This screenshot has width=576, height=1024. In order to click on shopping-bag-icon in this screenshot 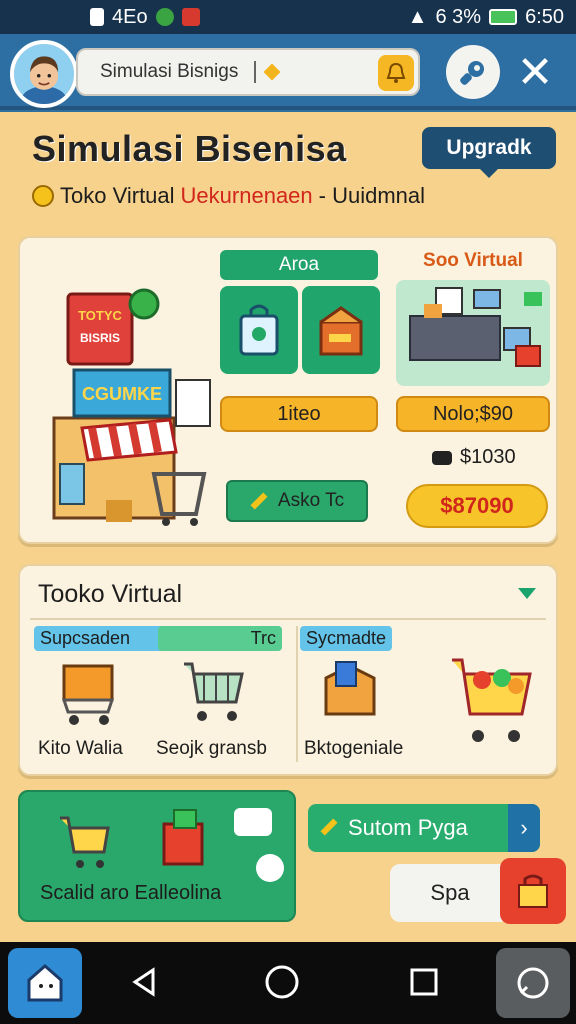, I will do `click(259, 330)`.